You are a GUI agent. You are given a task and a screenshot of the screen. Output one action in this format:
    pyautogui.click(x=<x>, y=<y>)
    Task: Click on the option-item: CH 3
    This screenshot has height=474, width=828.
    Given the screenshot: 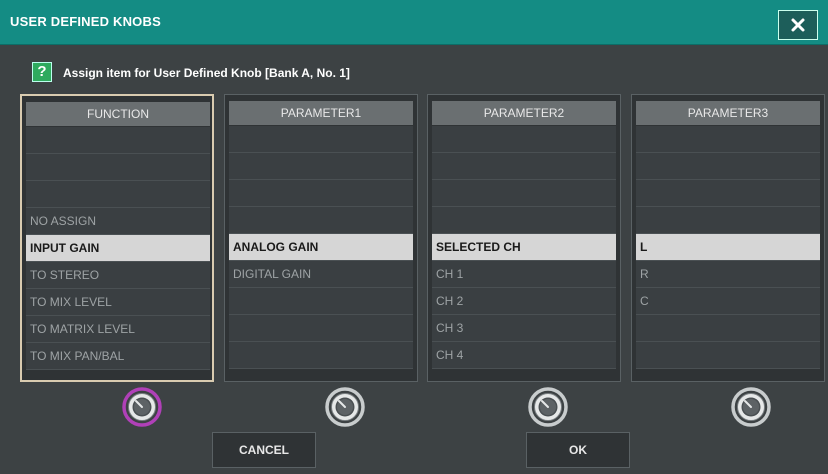 What is the action you would take?
    pyautogui.click(x=524, y=328)
    